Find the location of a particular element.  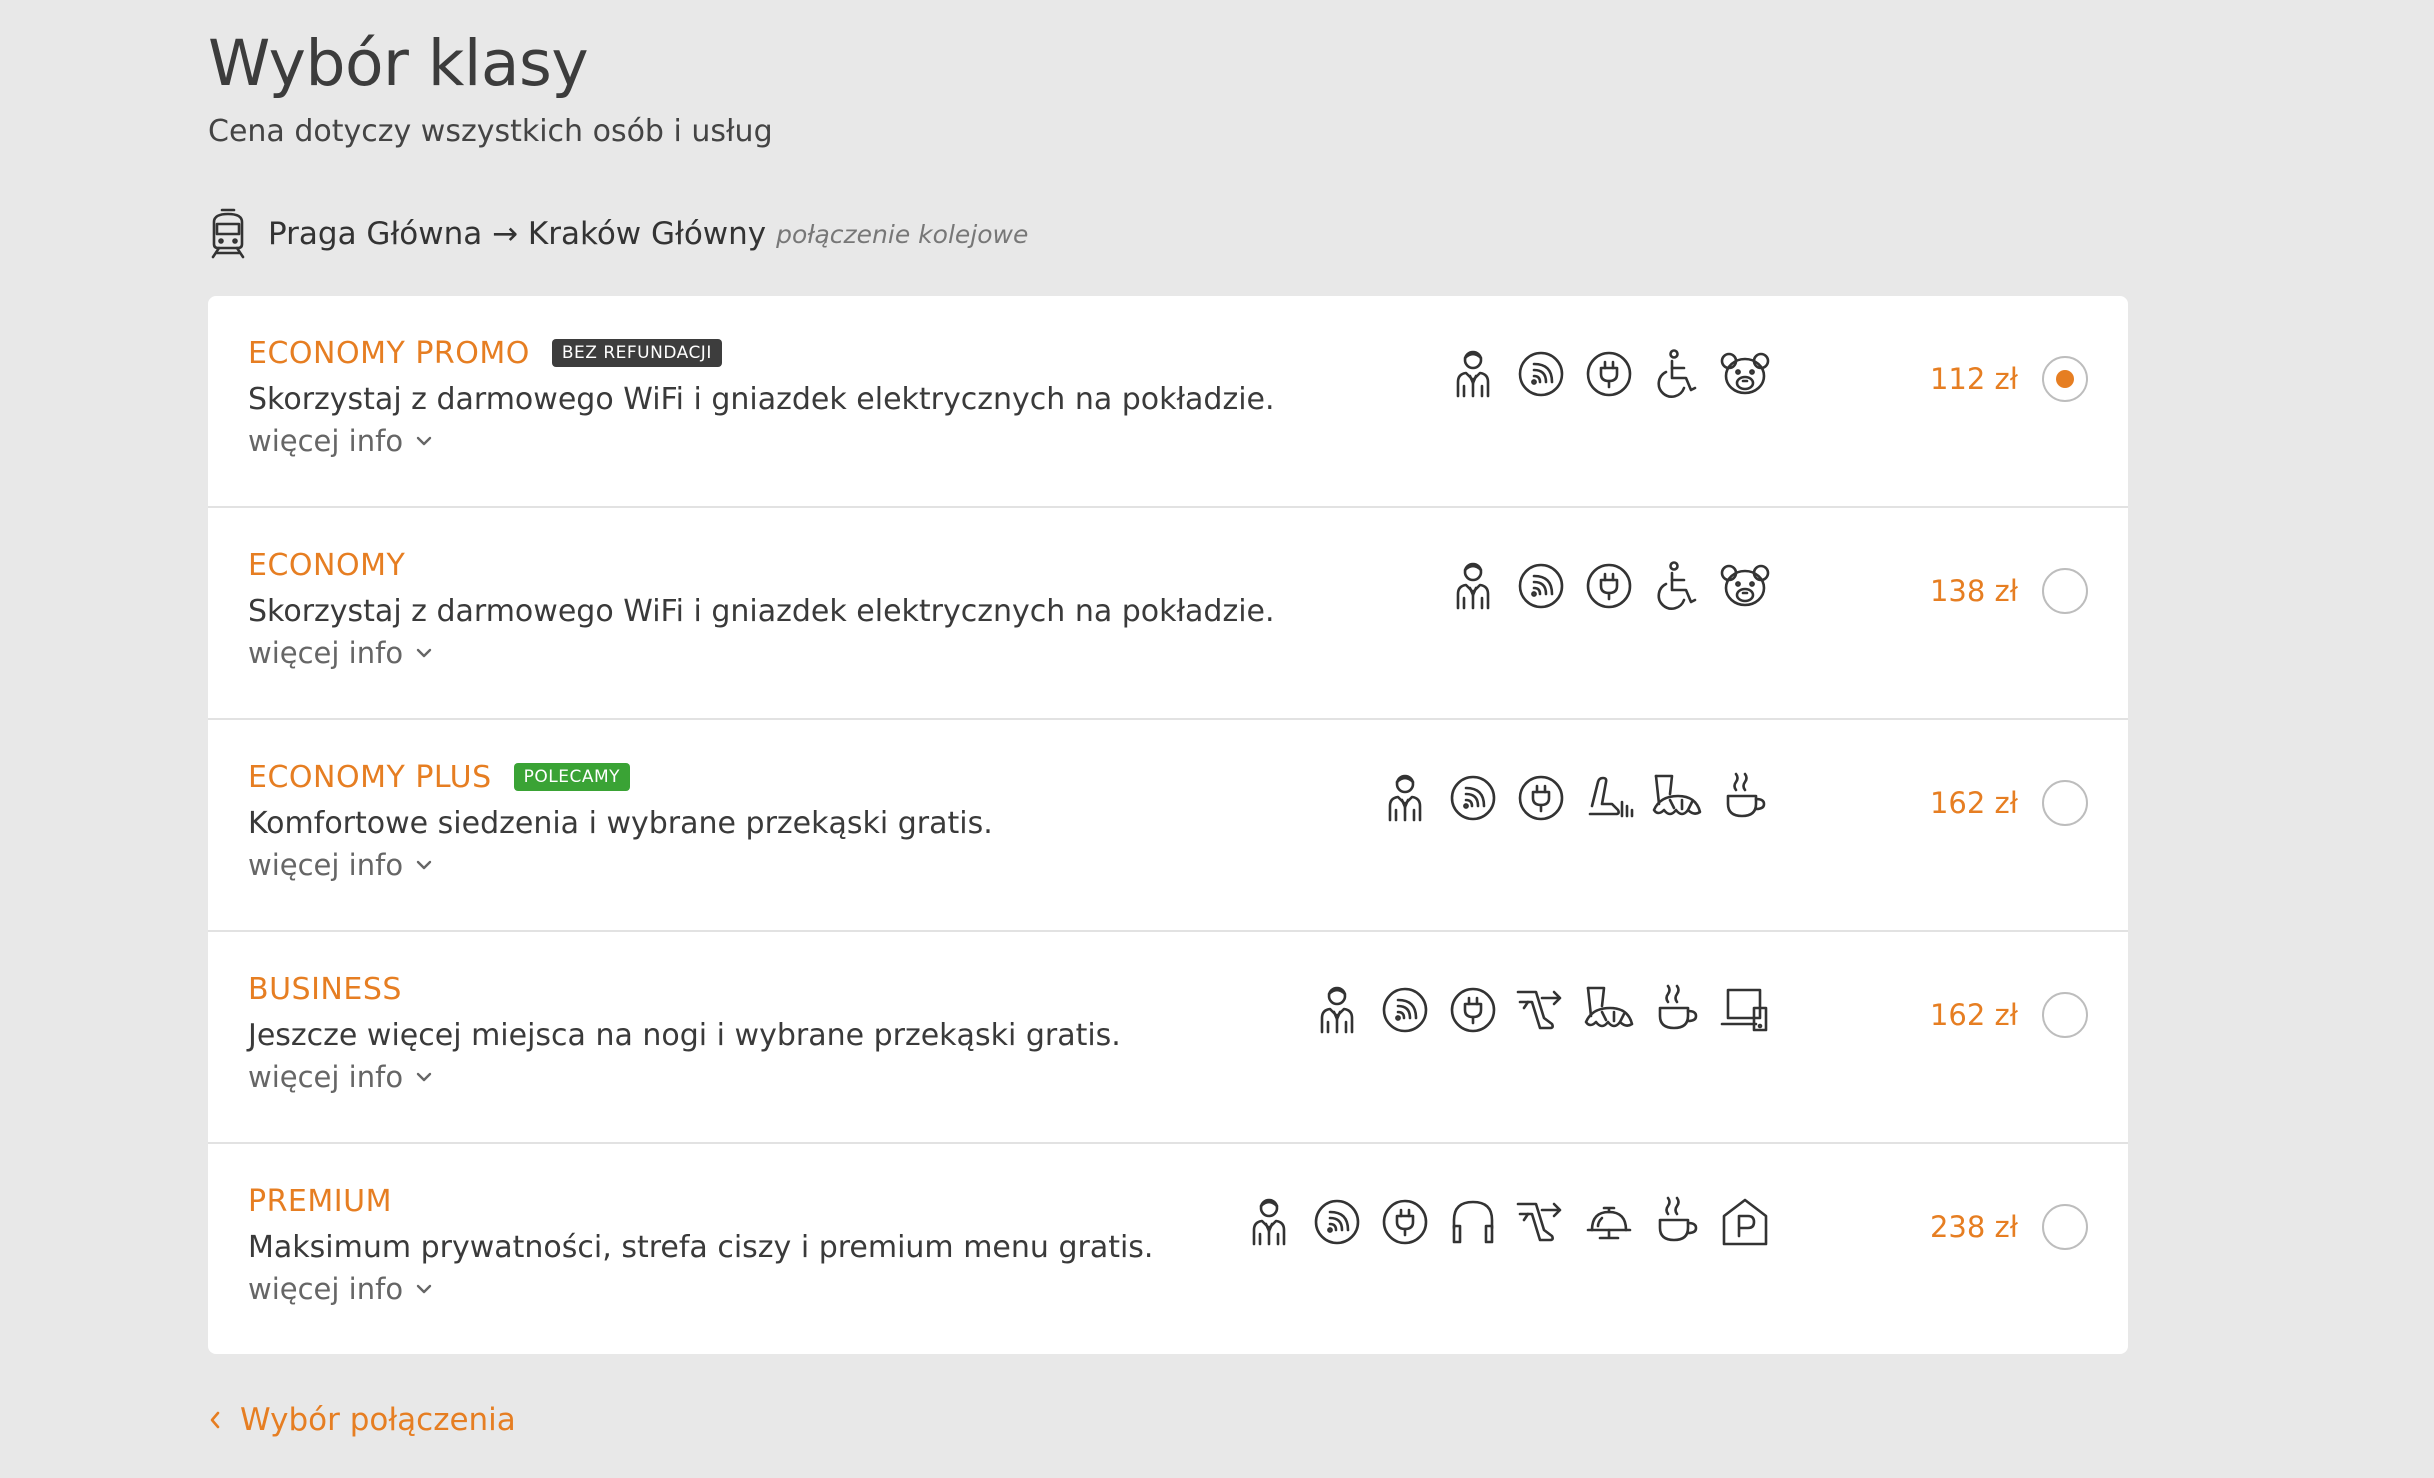

class-name-line: BUSINESS is located at coordinates (325, 989).